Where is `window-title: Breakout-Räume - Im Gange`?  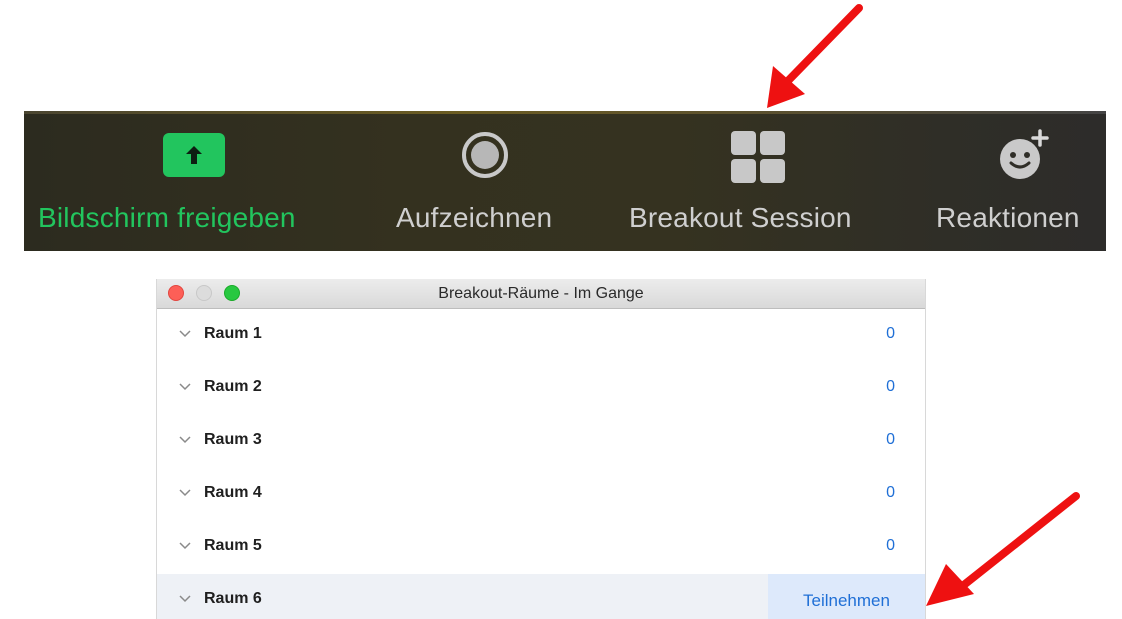
window-title: Breakout-Räume - Im Gange is located at coordinates (541, 293).